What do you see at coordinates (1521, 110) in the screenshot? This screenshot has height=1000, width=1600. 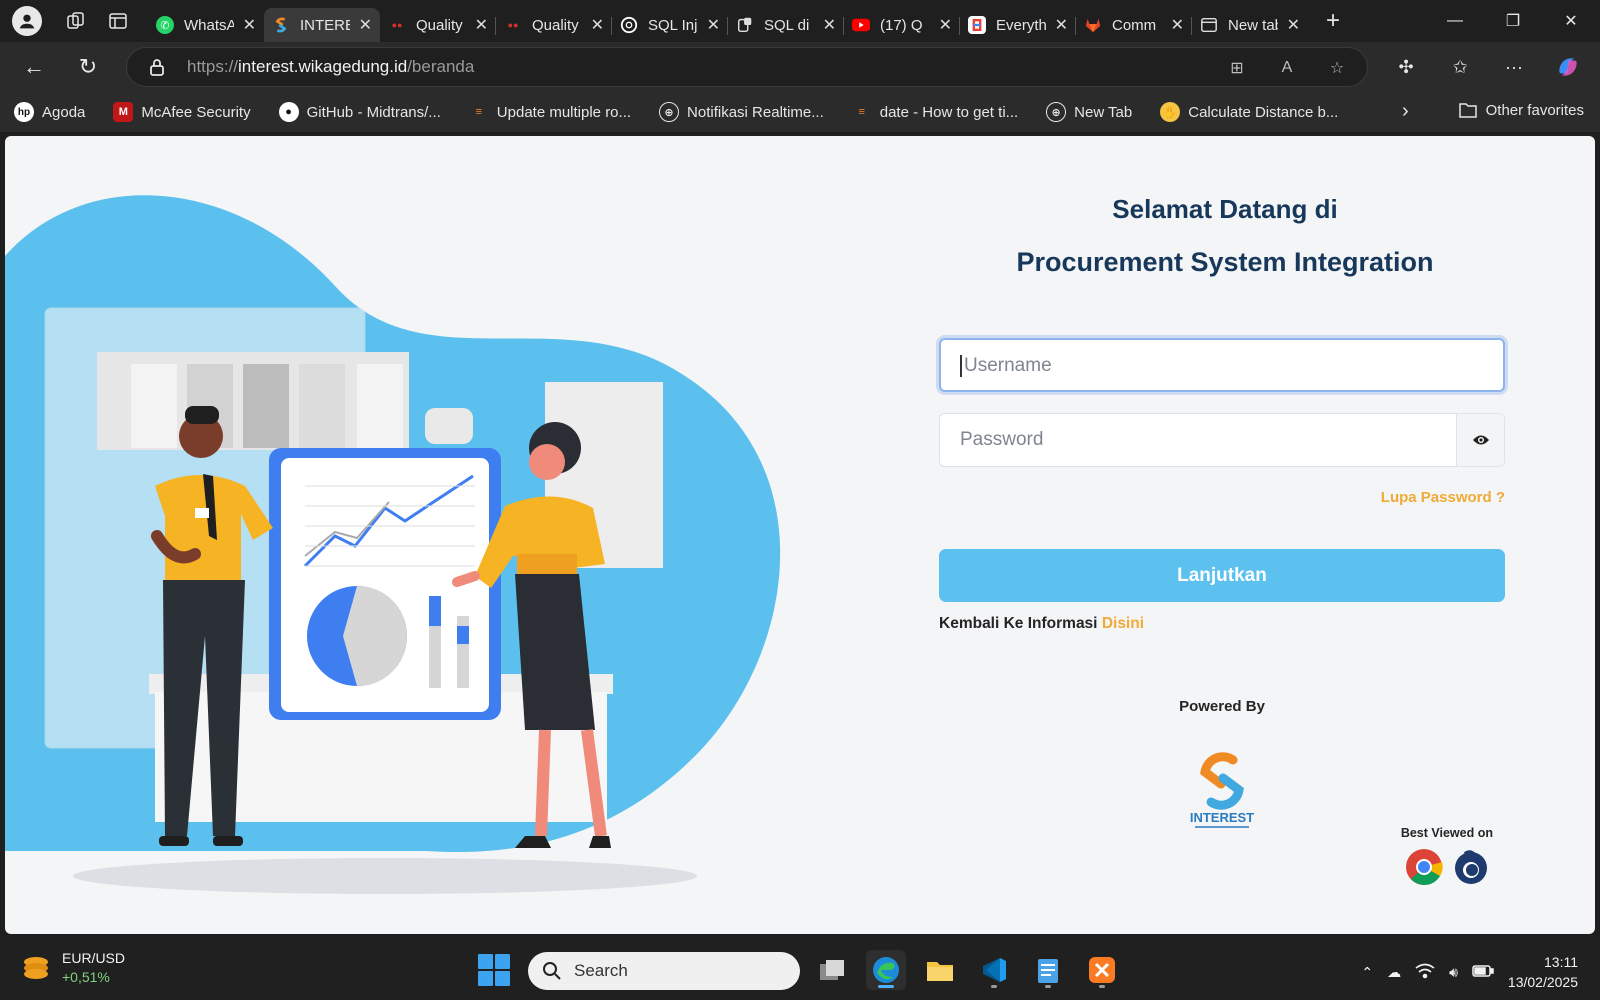 I see `other-favorites: Other favorites` at bounding box center [1521, 110].